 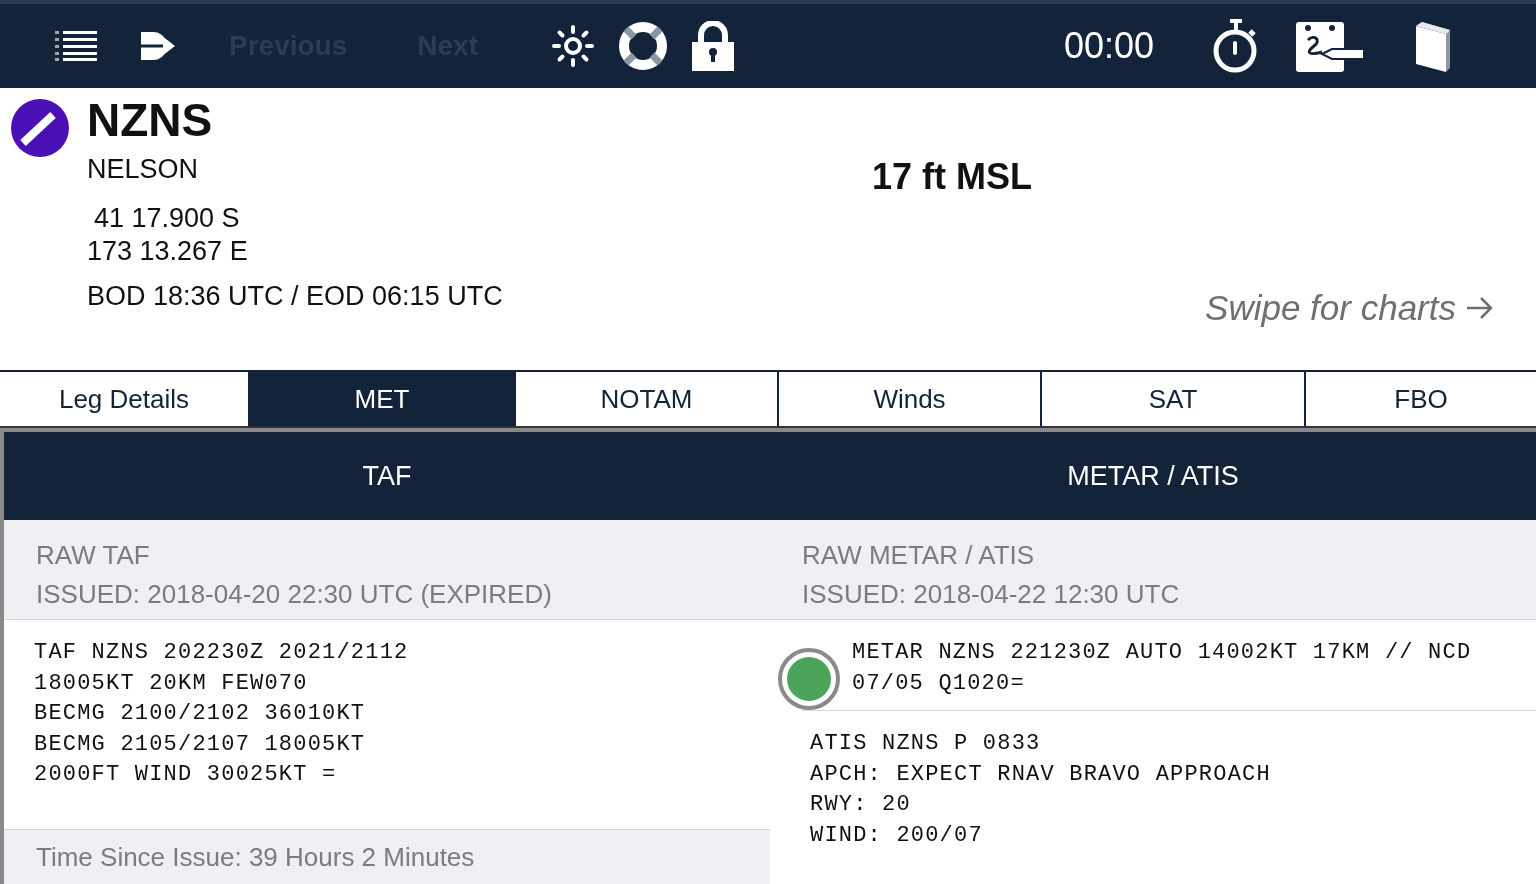 I want to click on time-since-issue: Time Since Issue: 39 Hours 2 Minutes, so click(x=387, y=856).